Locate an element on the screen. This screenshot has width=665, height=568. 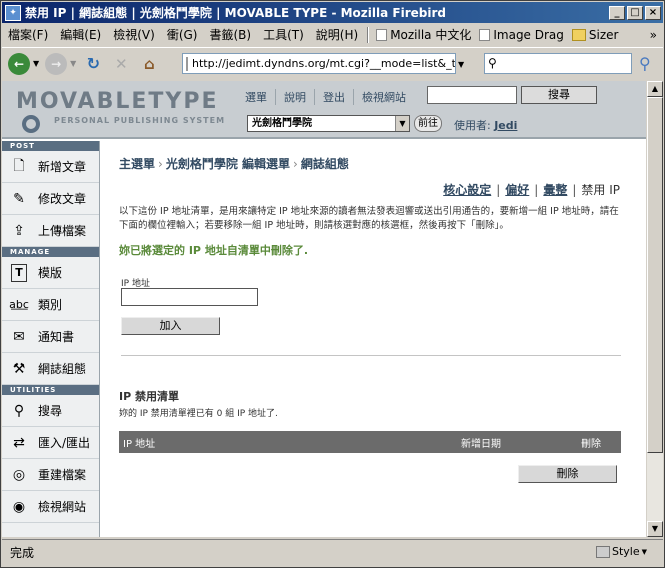
sidebar-item-weblog-config: ⚒ 網誌組態 is located at coordinates (50, 369).